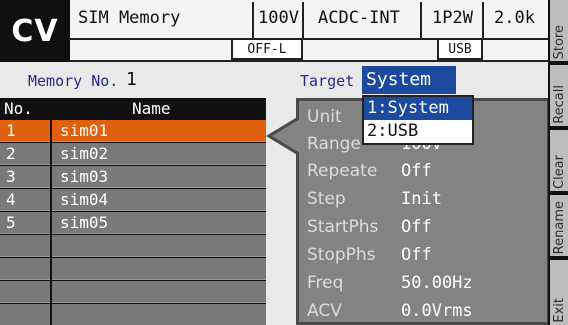  Describe the element at coordinates (84, 176) in the screenshot. I see `row-name: sim03` at that location.